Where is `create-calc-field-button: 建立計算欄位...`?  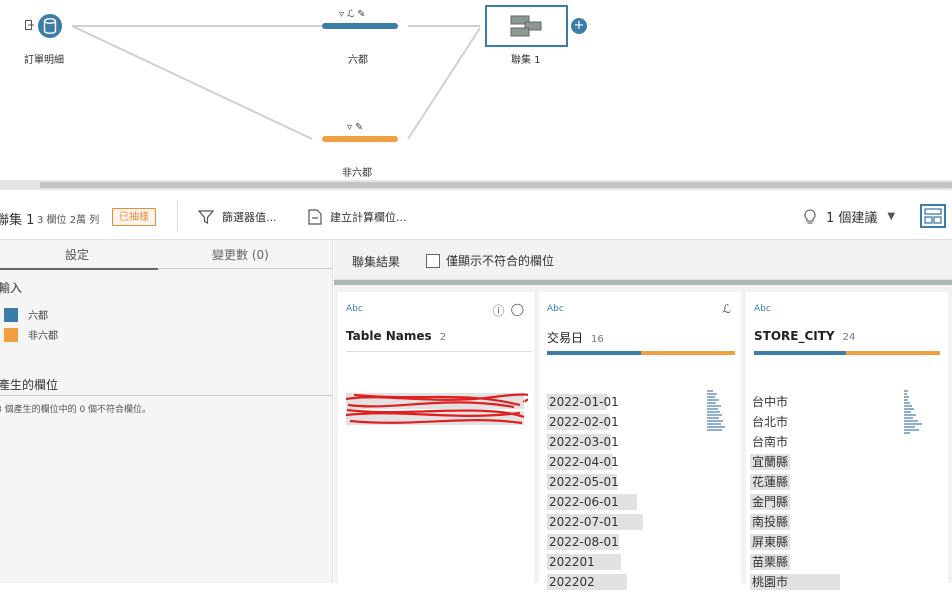
create-calc-field-button: 建立計算欄位... is located at coordinates (357, 217).